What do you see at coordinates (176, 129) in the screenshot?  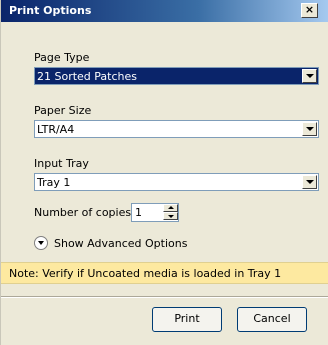 I see `paper-size-select: LTR/A4` at bounding box center [176, 129].